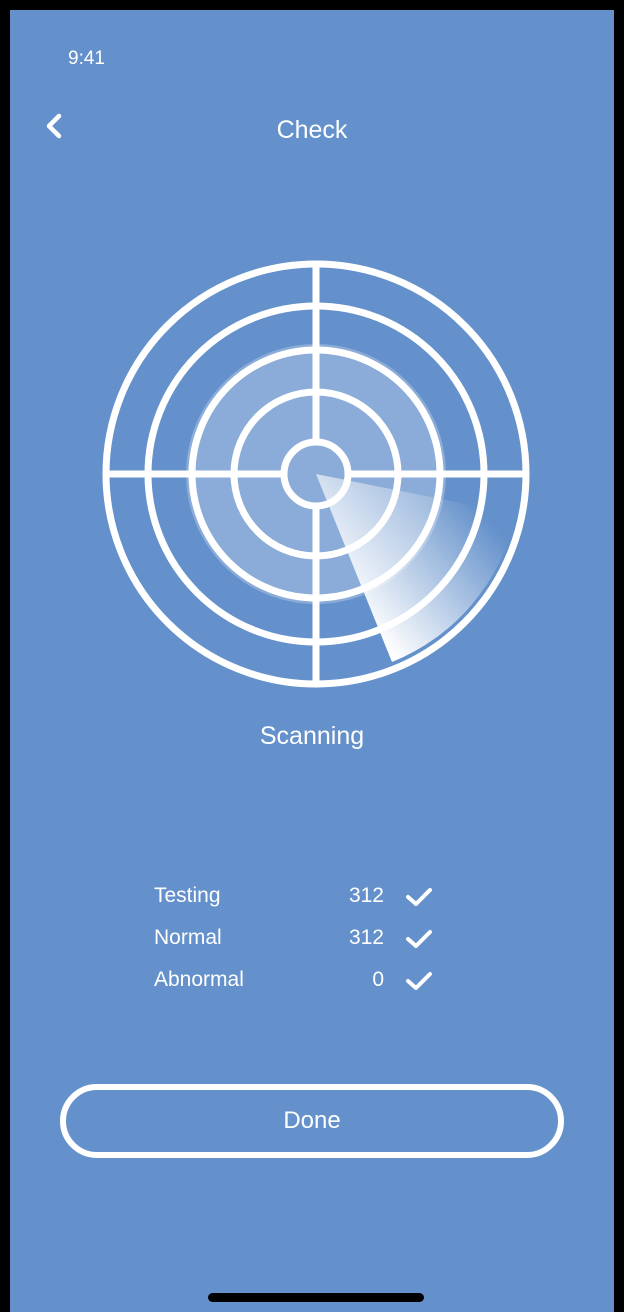 This screenshot has width=624, height=1312. I want to click on stats-list: Testing 312 Normal 312 Abnormal 0, so click(304, 943).